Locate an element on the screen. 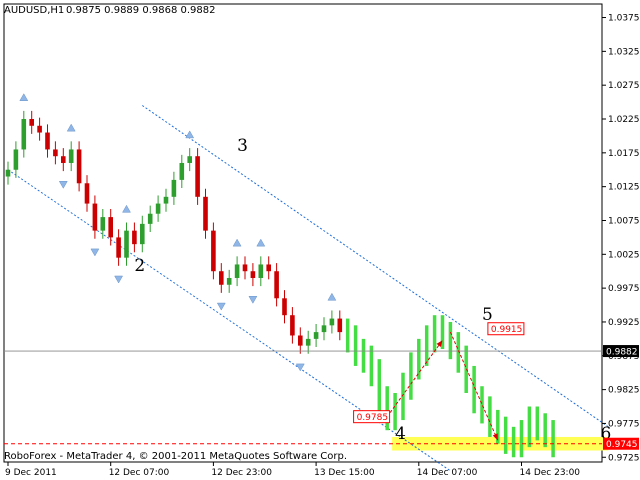  price-tag-label: 0.9785 is located at coordinates (373, 418).